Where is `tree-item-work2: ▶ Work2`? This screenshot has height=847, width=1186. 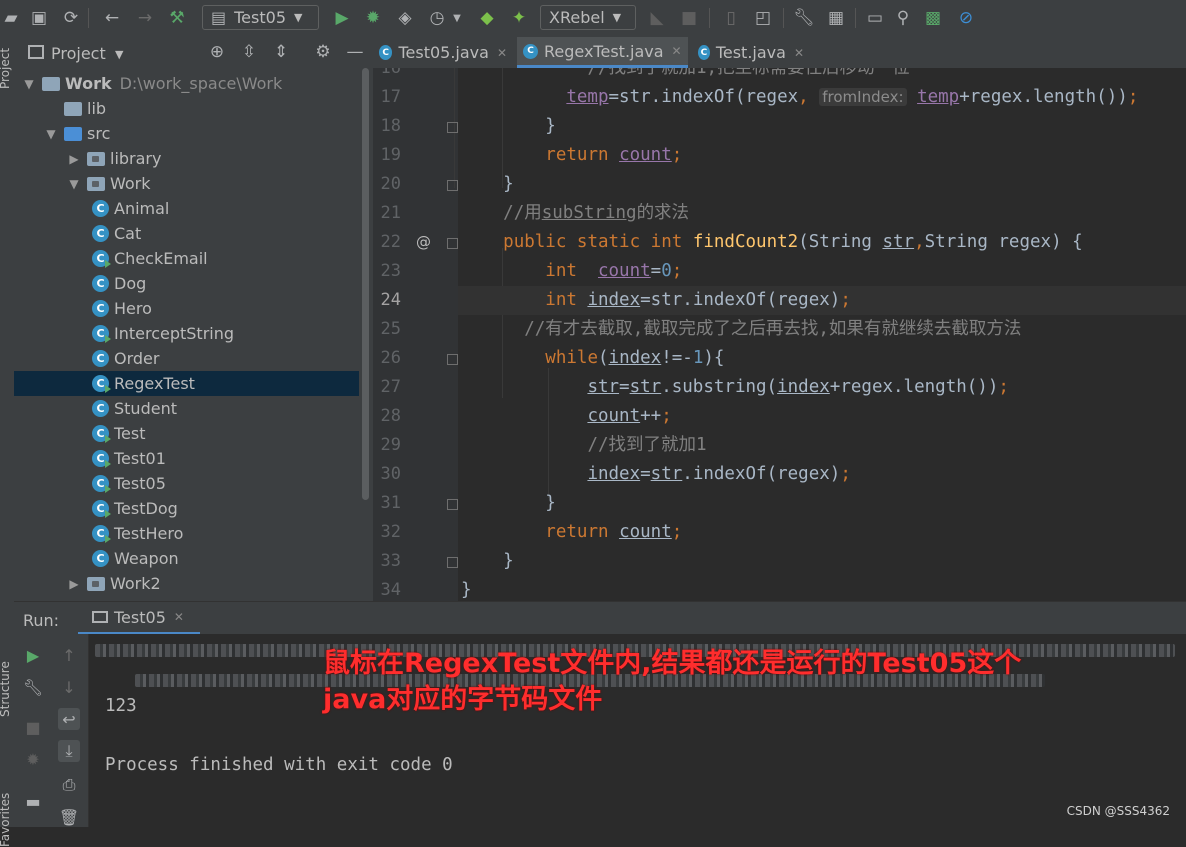
tree-item-work2: ▶ Work2 is located at coordinates (186, 583).